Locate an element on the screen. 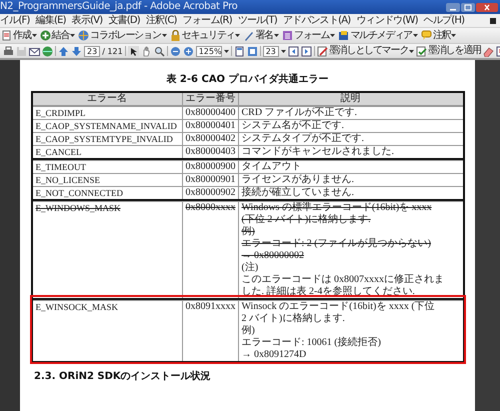 This screenshot has width=500, height=411. menu-item: 表示(V) is located at coordinates (87, 20).